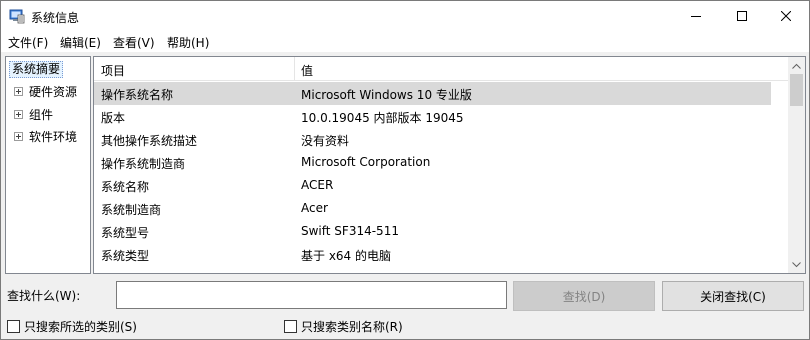  What do you see at coordinates (796, 165) in the screenshot?
I see `vertical-scrollbar` at bounding box center [796, 165].